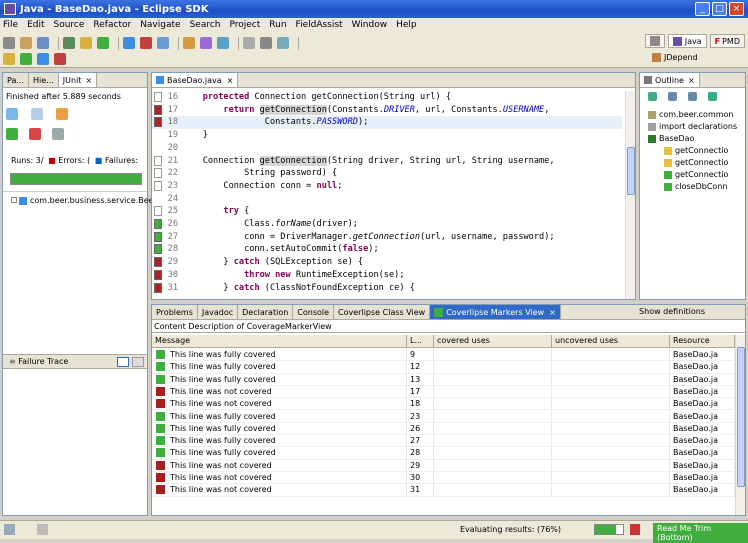 This screenshot has height=543, width=748. What do you see at coordinates (195, 80) in the screenshot?
I see `editor-tab-basedao: BaseDao.java ×` at bounding box center [195, 80].